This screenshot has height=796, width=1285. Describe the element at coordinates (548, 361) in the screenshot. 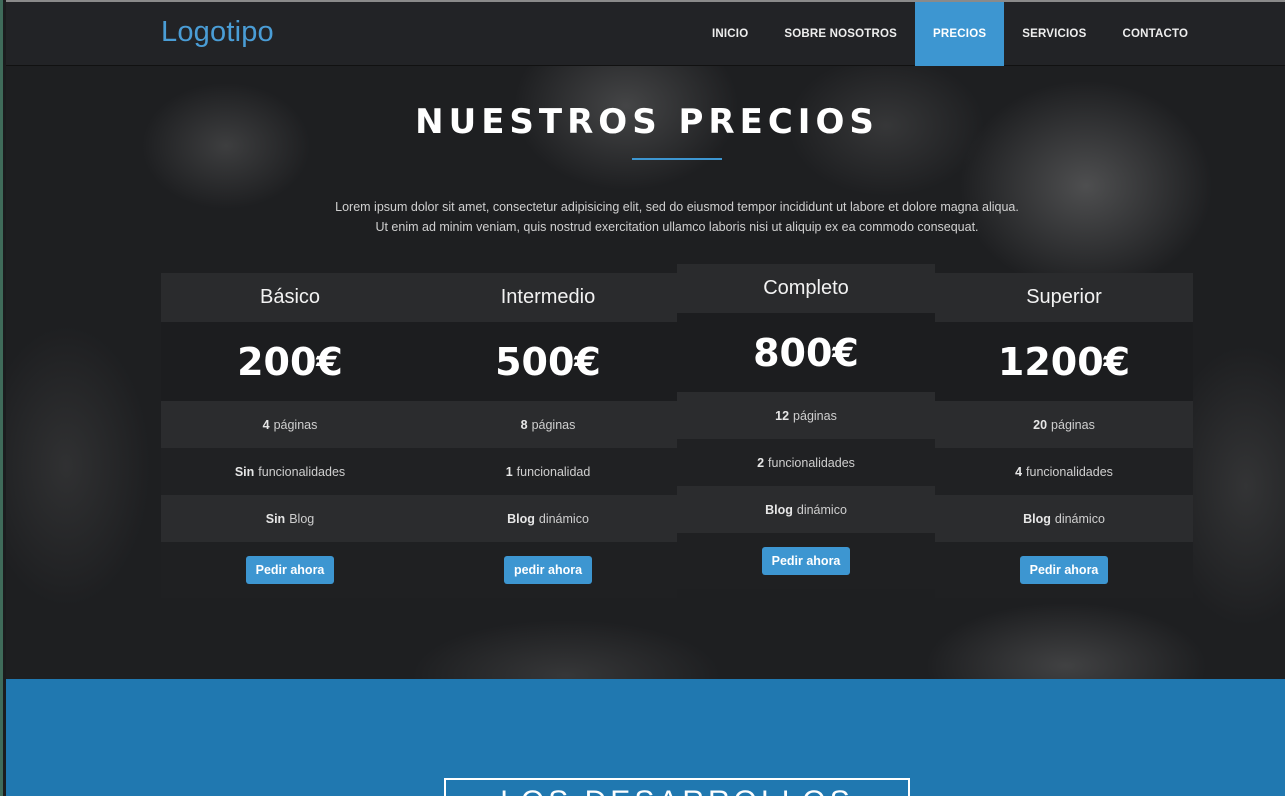

I see `plan-price: 500€` at that location.